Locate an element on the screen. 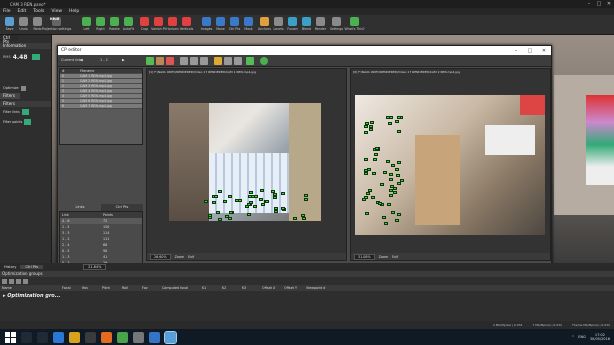  dialog-maximize-button: □ is located at coordinates (530, 51).